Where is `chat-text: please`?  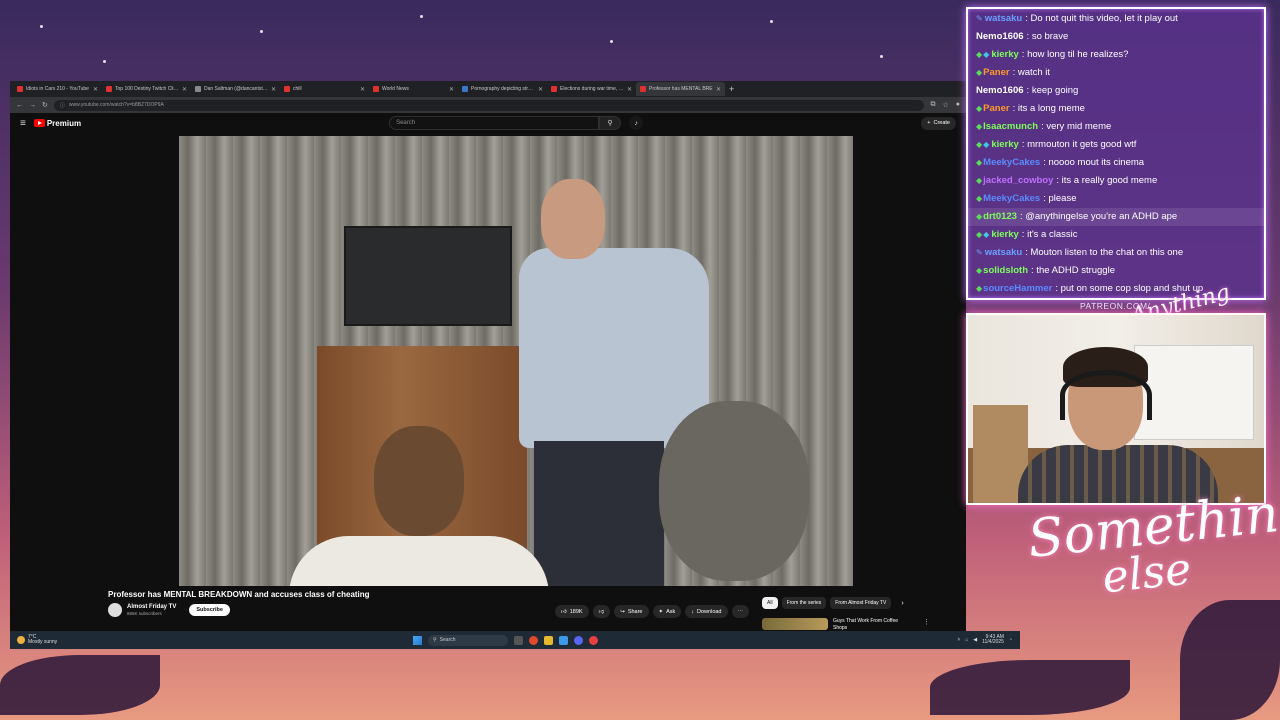
chat-text: please is located at coordinates (1062, 198).